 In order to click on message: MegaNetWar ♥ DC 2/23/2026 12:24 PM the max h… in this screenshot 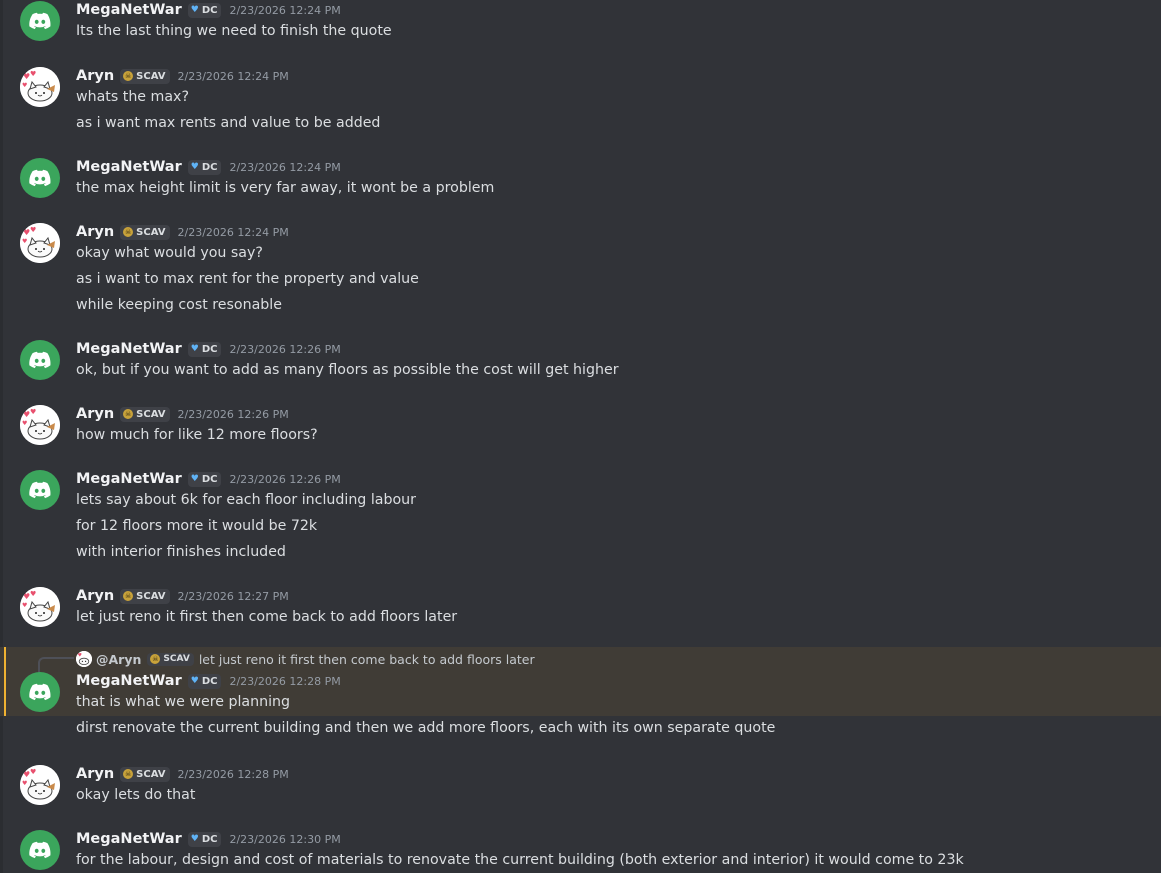, I will do `click(580, 177)`.